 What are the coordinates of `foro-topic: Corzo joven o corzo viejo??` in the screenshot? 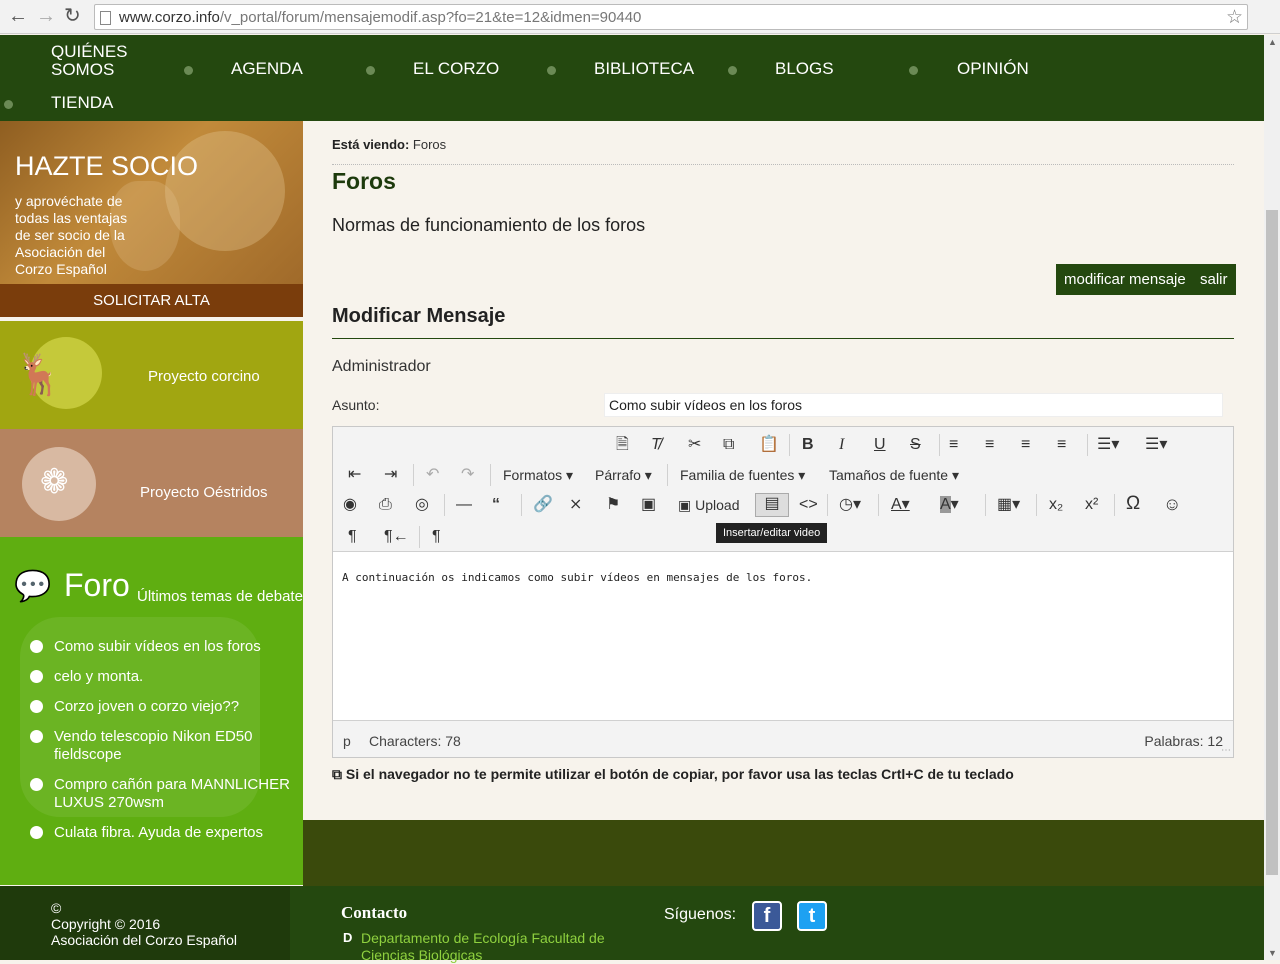 It's located at (162, 707).